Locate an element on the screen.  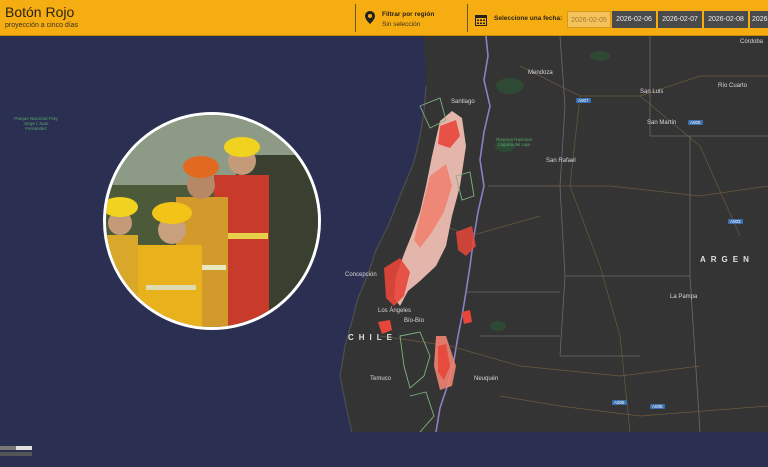
city-label: Río Cuarto is located at coordinates (733, 86).